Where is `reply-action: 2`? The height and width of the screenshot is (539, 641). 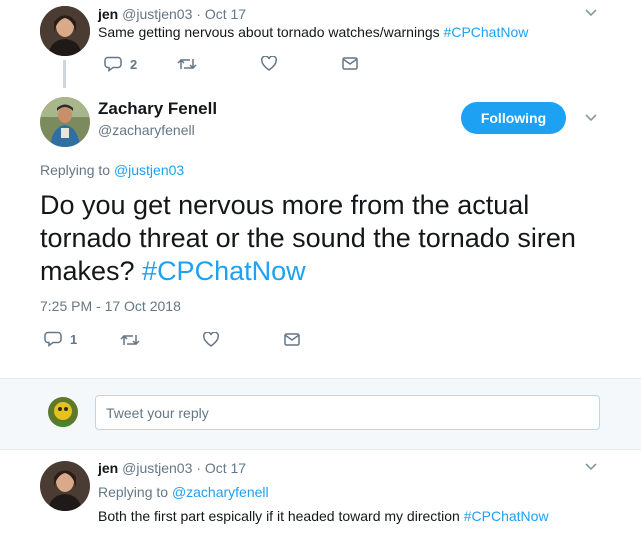
reply-action: 2 is located at coordinates (120, 64).